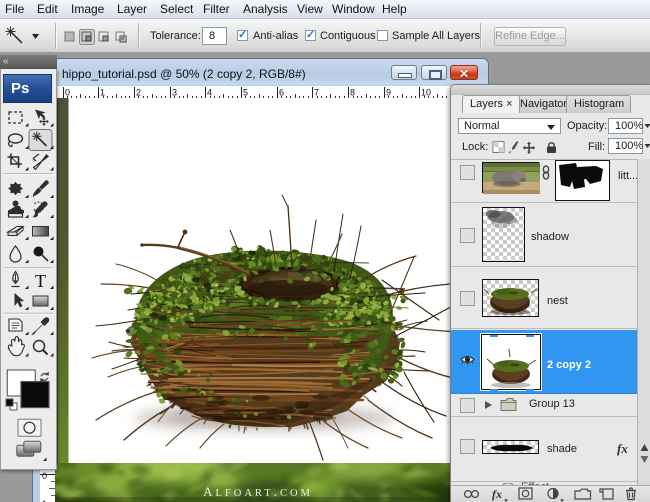 This screenshot has height=502, width=650. Describe the element at coordinates (40, 281) in the screenshot. I see `svg-text: T` at that location.